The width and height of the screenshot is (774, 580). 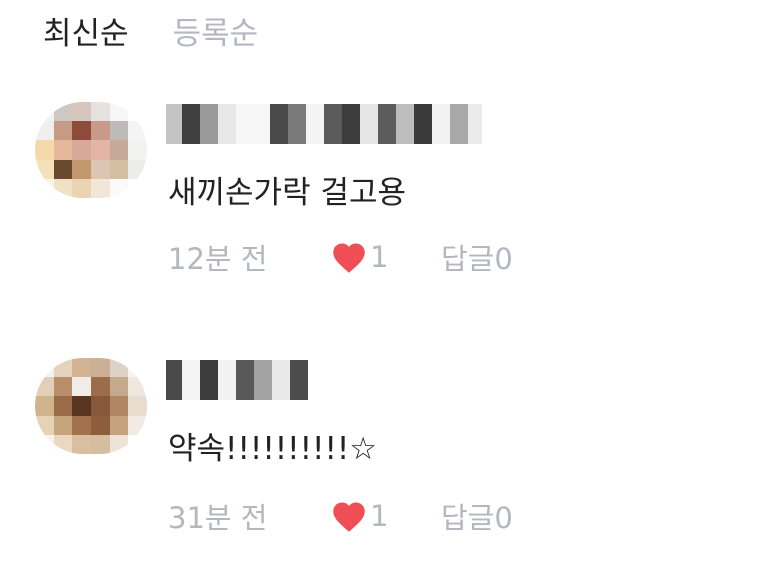 I want to click on comment-meta: 31분 전 1 답글0, so click(x=340, y=516).